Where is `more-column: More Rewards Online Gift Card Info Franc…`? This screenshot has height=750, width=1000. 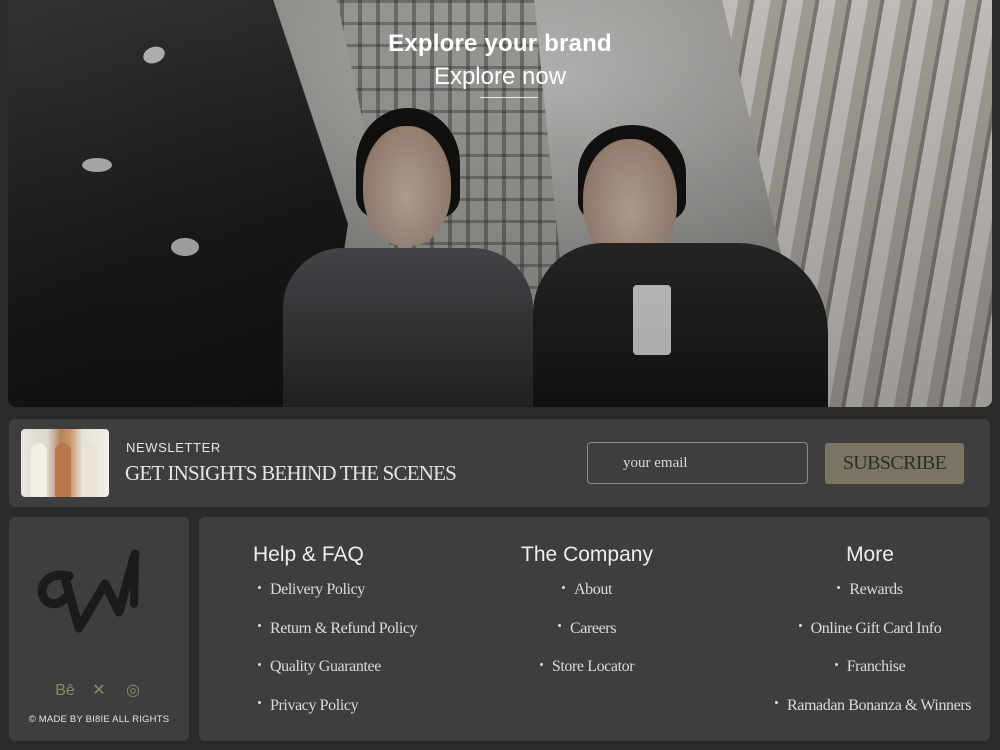 more-column: More Rewards Online Gift Card Info Franc… is located at coordinates (873, 639).